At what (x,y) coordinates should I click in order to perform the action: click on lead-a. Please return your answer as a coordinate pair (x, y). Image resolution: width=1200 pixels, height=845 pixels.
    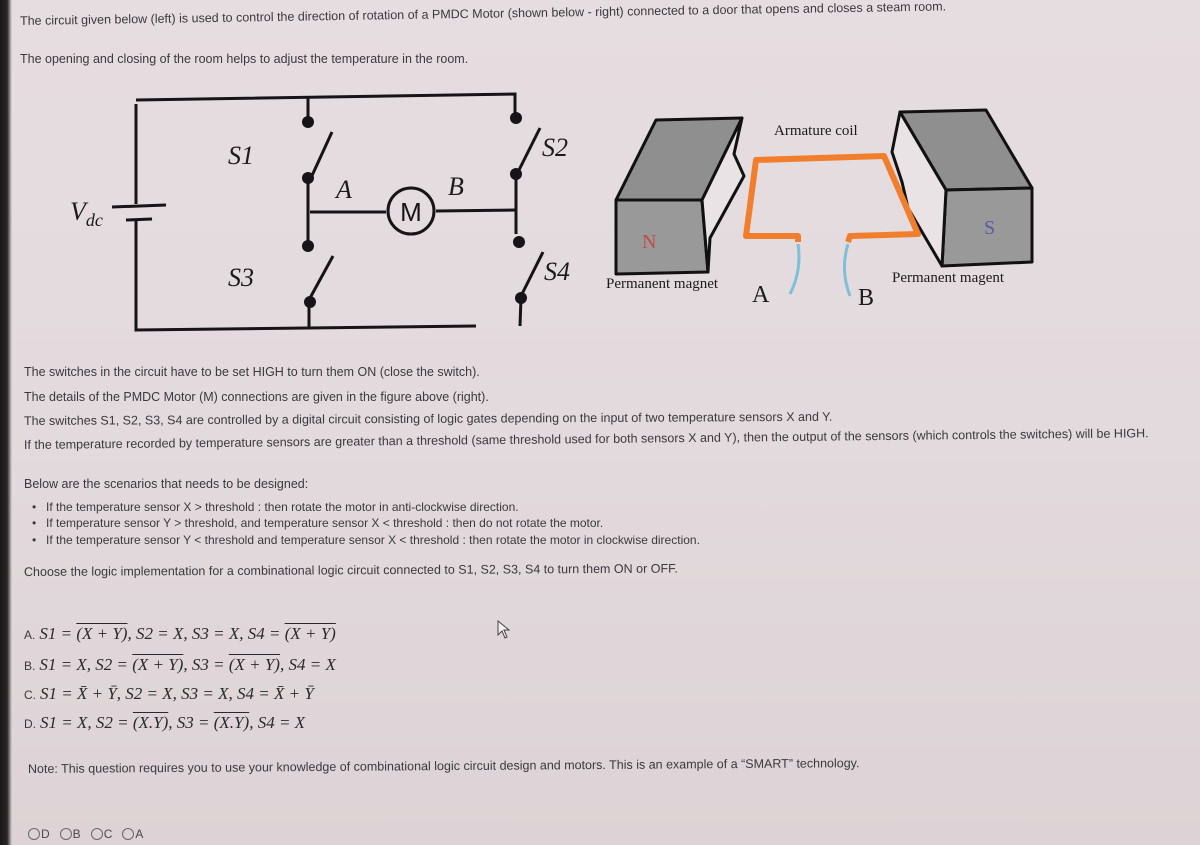
    Looking at the image, I should click on (794, 269).